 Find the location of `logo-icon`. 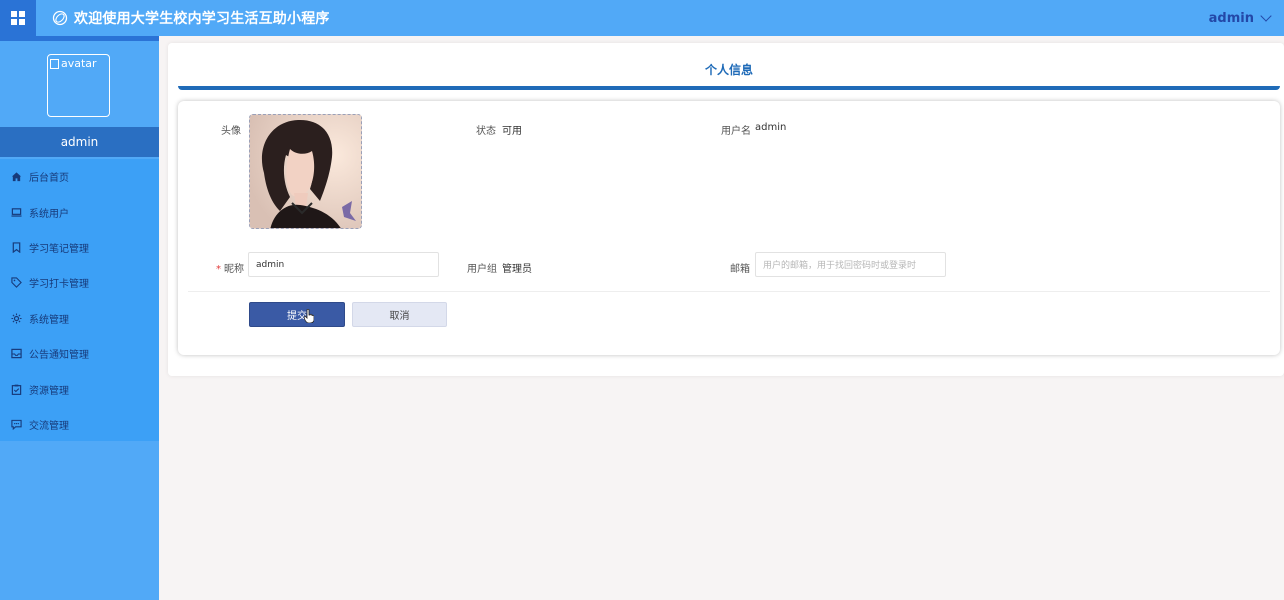

logo-icon is located at coordinates (60, 18).